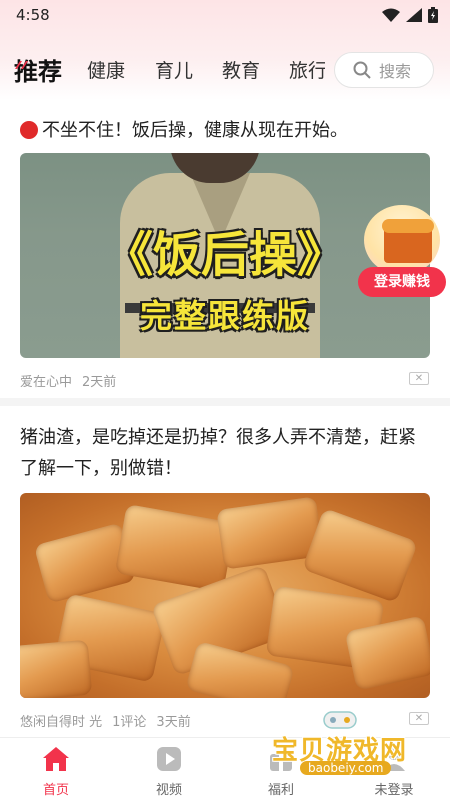 This screenshot has height=800, width=450. Describe the element at coordinates (46, 382) in the screenshot. I see `author: 爱在心中` at that location.